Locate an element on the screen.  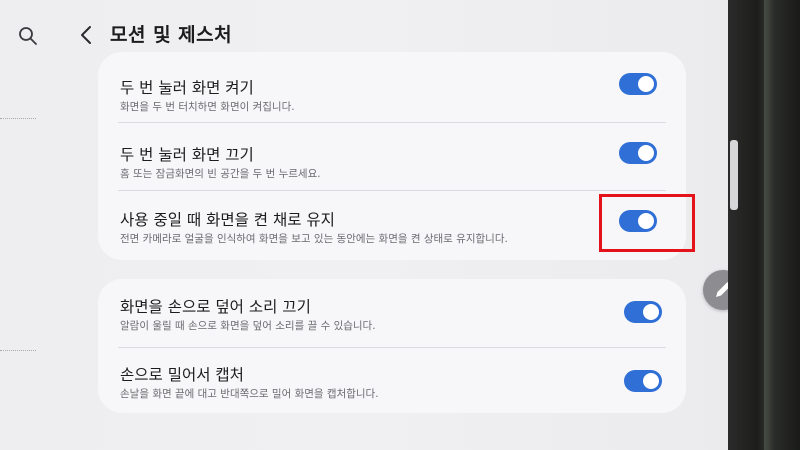
setting-subtitle: 손날을 화면 끝에 대고 반대쪽으로 밀어 화면을 캡처합니다. is located at coordinates (249, 394).